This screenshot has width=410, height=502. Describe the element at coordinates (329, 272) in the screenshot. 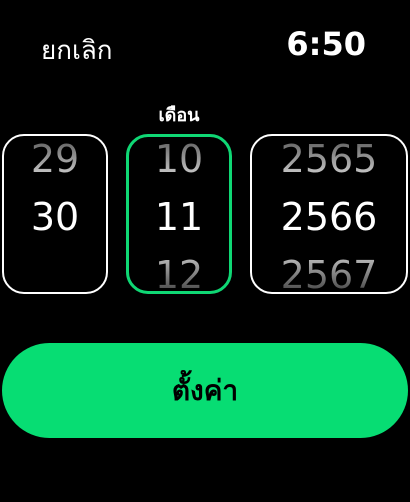

I see `year-next: 2567` at that location.